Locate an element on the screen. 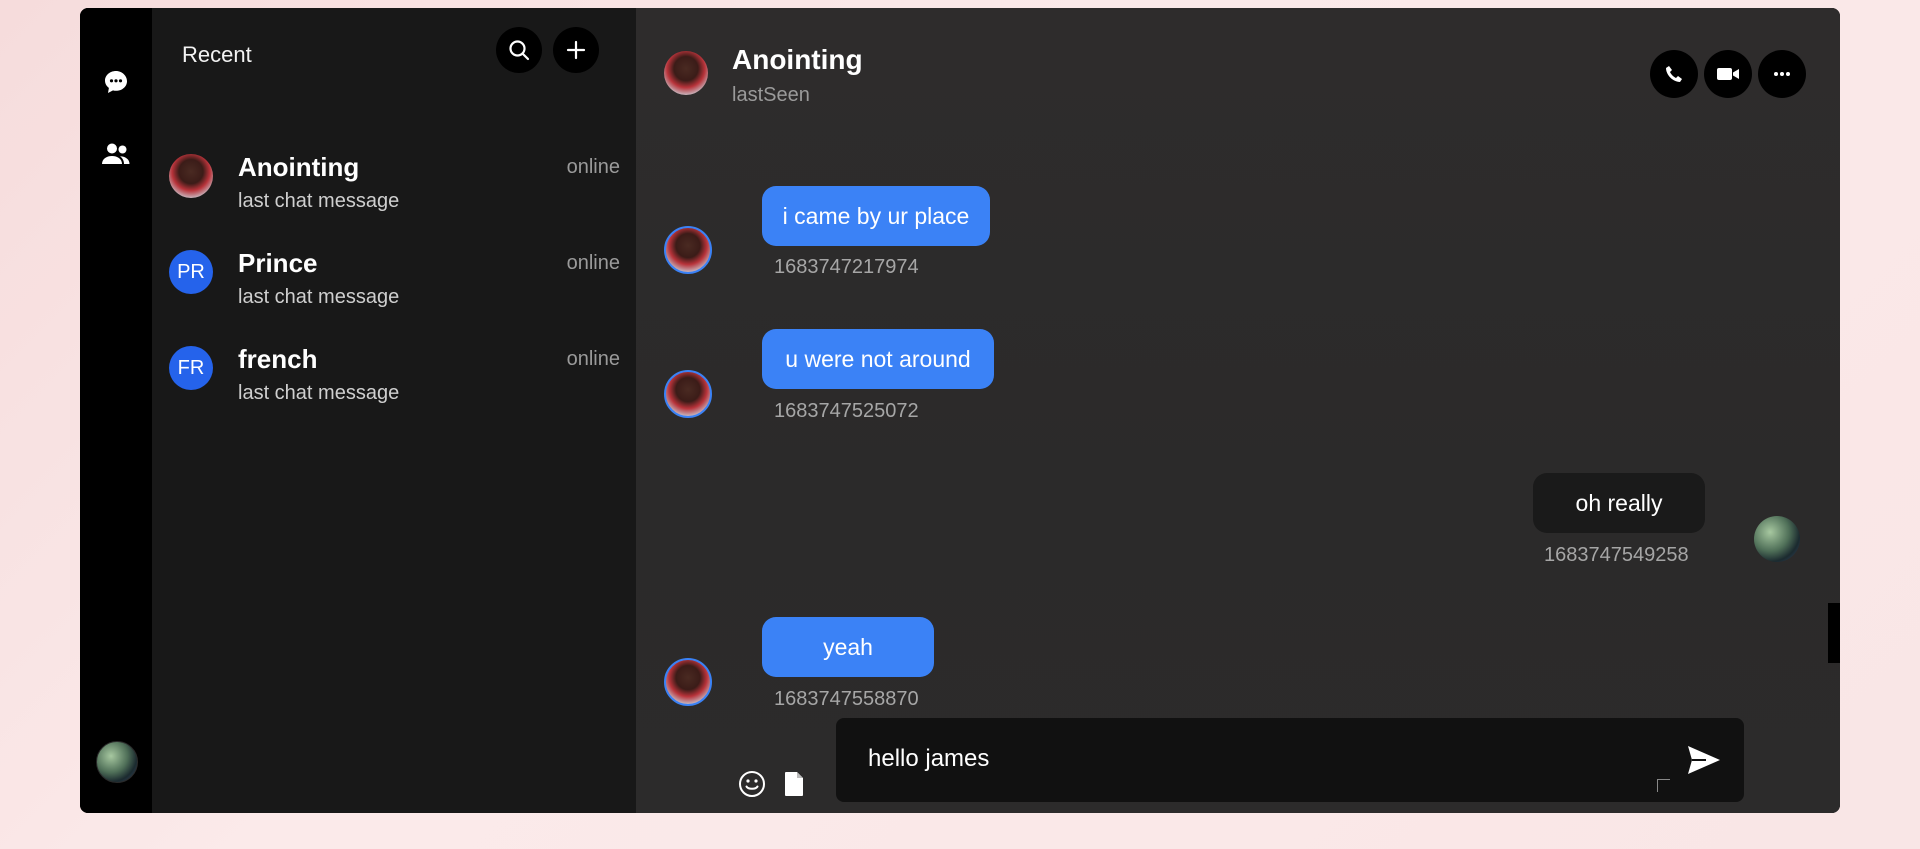  message-timestamp: 1683747525072 is located at coordinates (846, 411).